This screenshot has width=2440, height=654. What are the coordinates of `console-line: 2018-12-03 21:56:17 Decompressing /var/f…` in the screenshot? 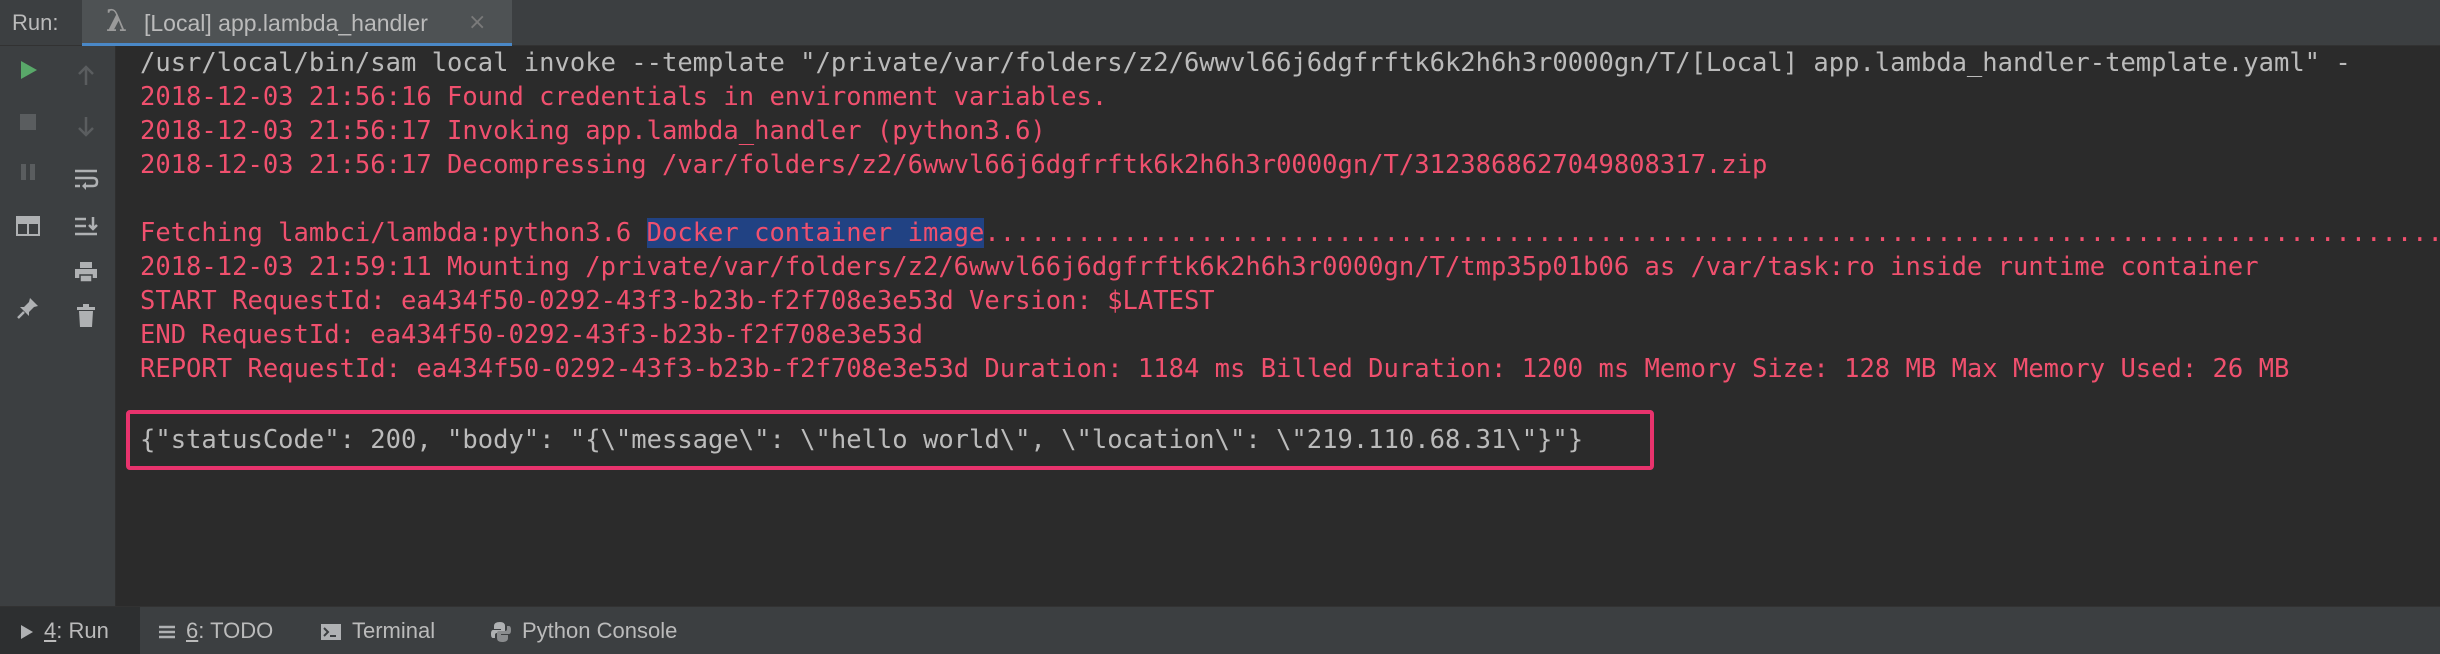 It's located at (954, 165).